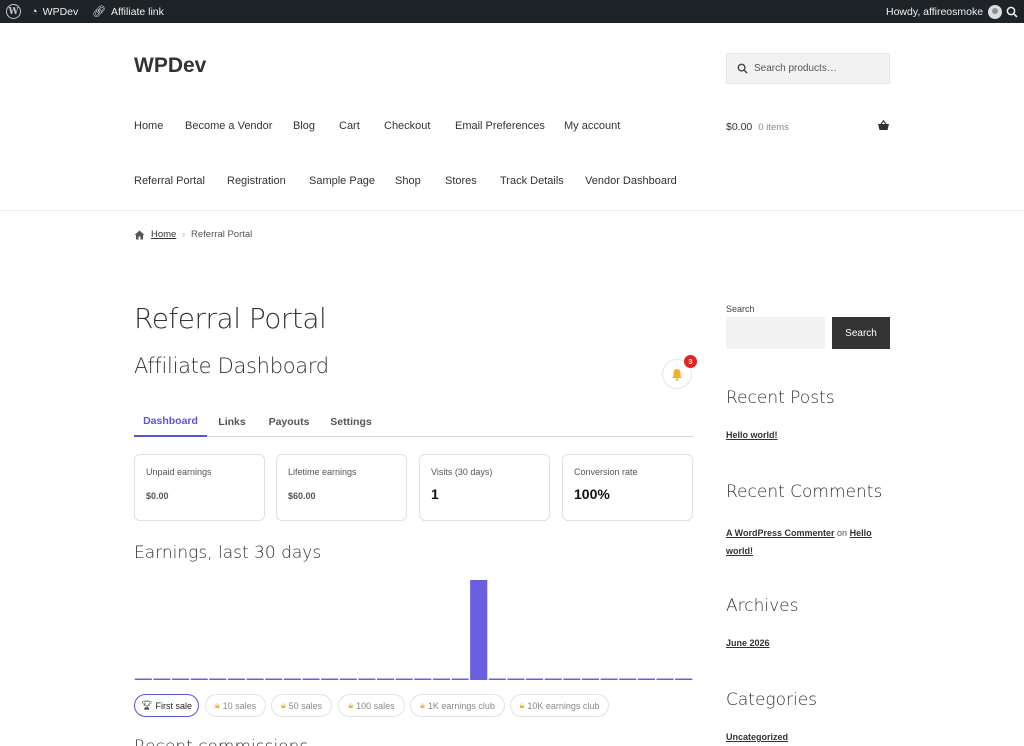 This screenshot has height=746, width=1024. Describe the element at coordinates (592, 126) in the screenshot. I see `nav-my-account: My account` at that location.